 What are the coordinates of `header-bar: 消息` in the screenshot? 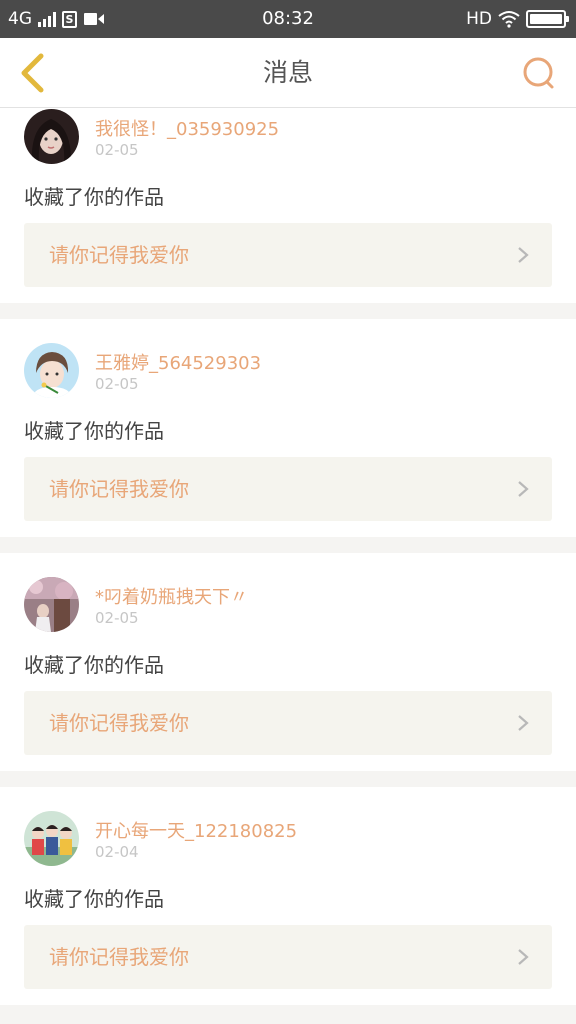 It's located at (288, 73).